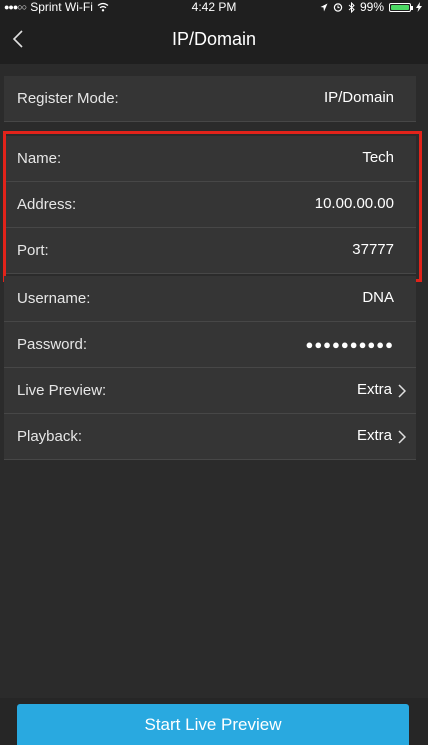 This screenshot has width=428, height=745. I want to click on address-label: Address:, so click(47, 204).